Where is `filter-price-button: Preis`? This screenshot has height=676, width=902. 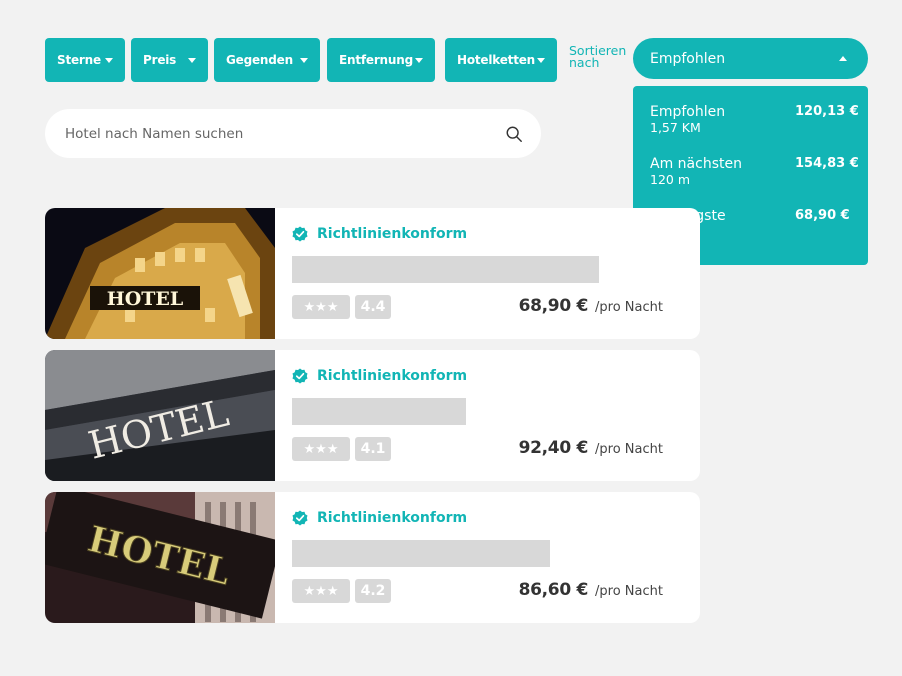 filter-price-button: Preis is located at coordinates (169, 60).